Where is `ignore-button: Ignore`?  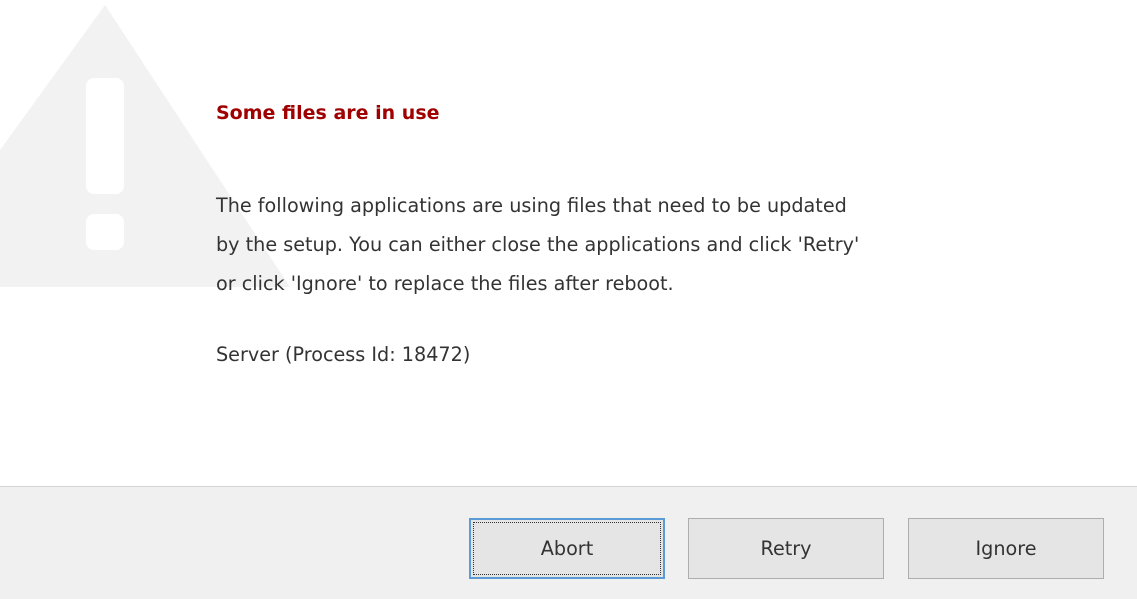 ignore-button: Ignore is located at coordinates (1006, 548).